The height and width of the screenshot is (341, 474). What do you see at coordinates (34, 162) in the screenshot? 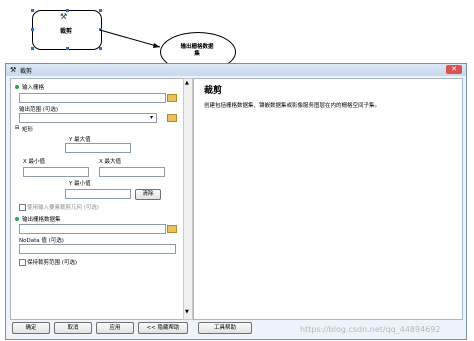
I see `x-min-label: X 最小值` at bounding box center [34, 162].